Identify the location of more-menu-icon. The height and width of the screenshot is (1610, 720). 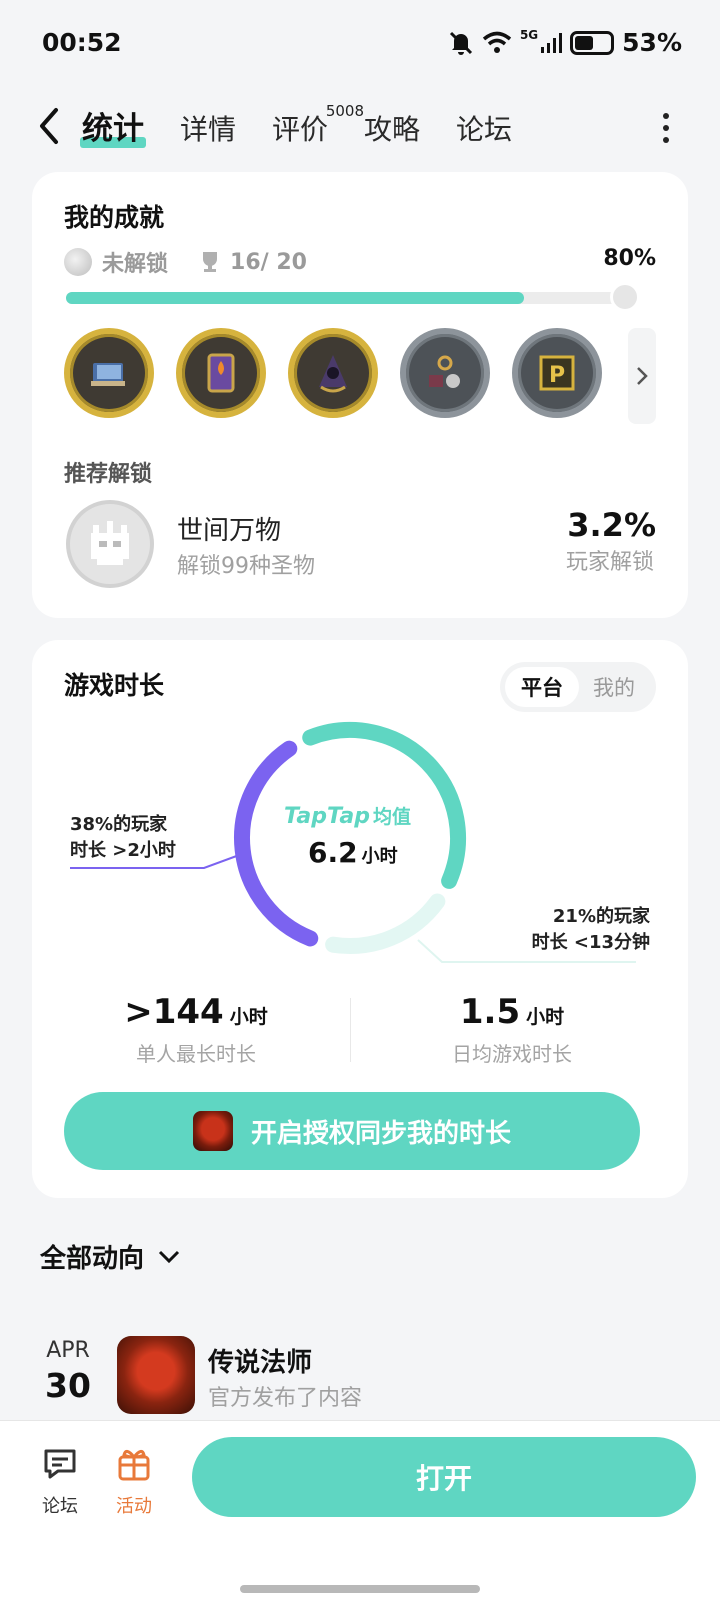
(666, 126).